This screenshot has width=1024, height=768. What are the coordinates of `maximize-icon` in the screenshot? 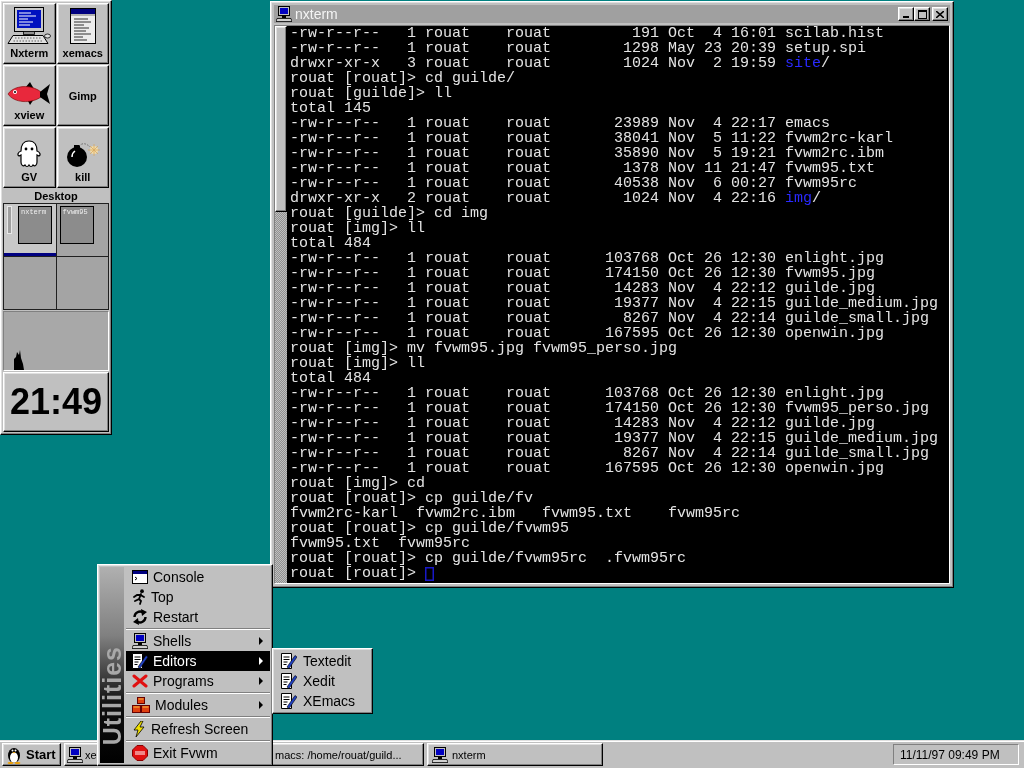 It's located at (922, 14).